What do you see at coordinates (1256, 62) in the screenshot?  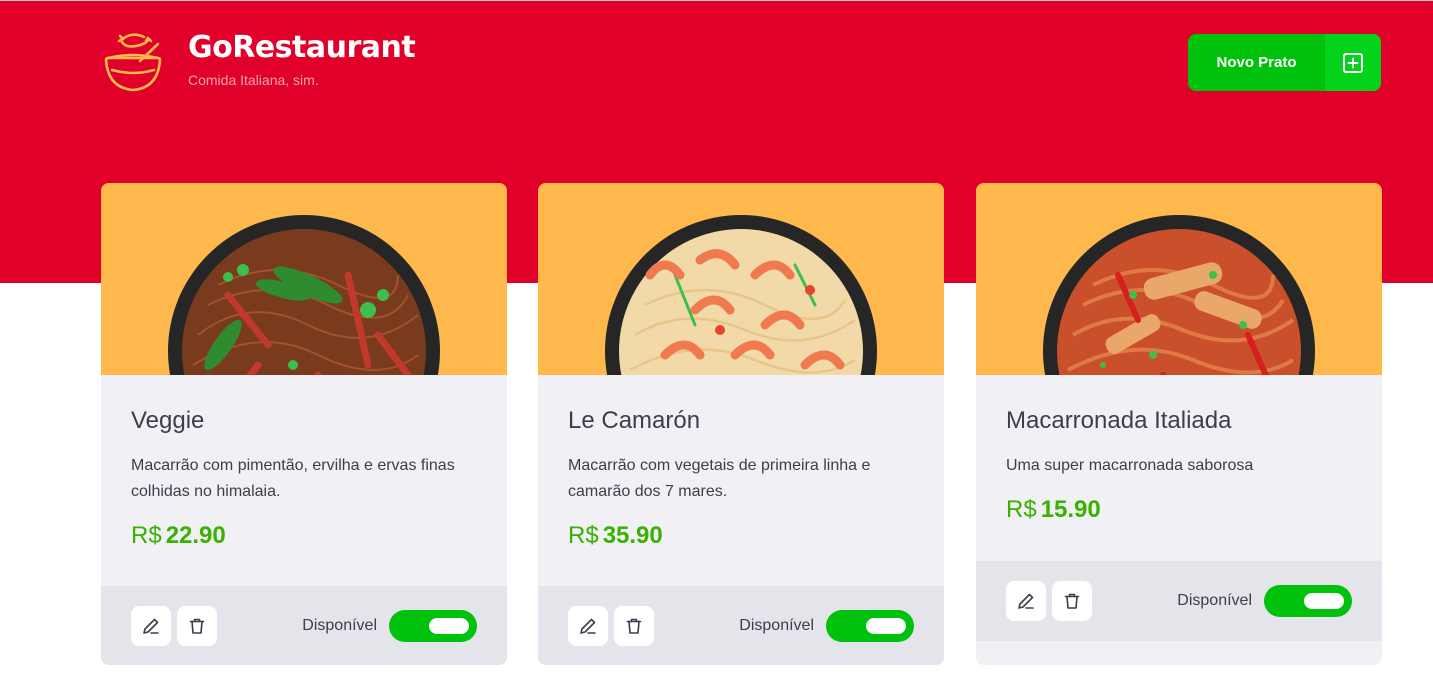 I see `new-dish-label: Novo Prato` at bounding box center [1256, 62].